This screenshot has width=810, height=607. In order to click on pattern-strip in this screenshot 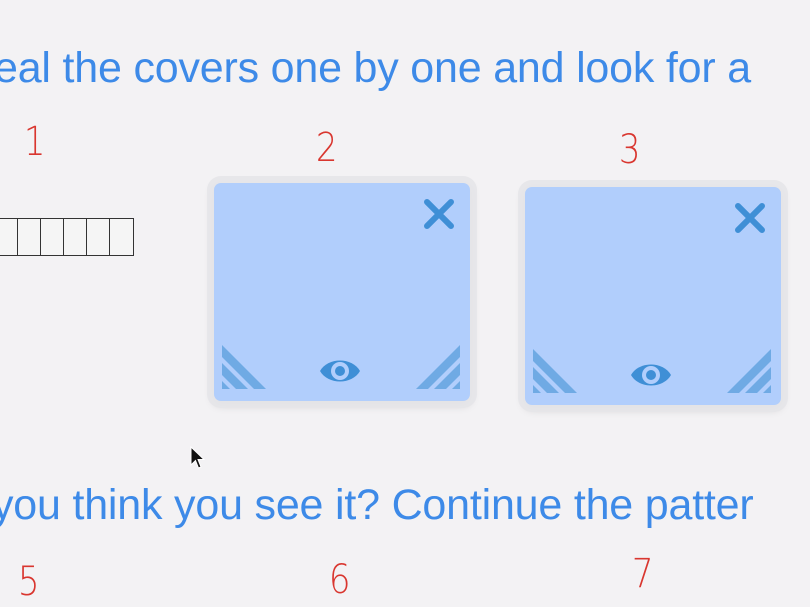, I will do `click(67, 237)`.